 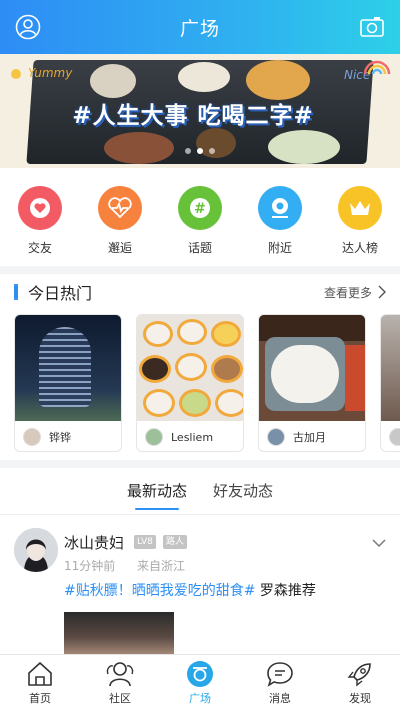 I want to click on card-author: Lesliem, so click(x=192, y=437).